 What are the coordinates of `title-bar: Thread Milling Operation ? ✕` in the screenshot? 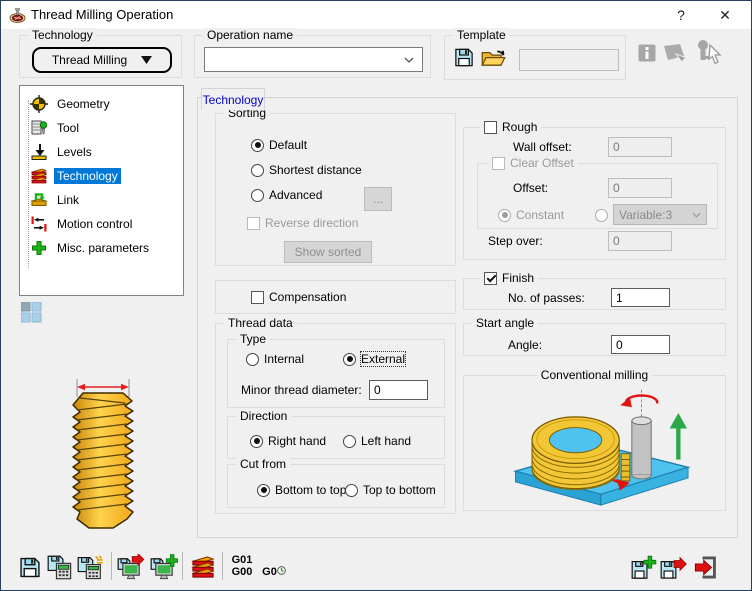 It's located at (376, 15).